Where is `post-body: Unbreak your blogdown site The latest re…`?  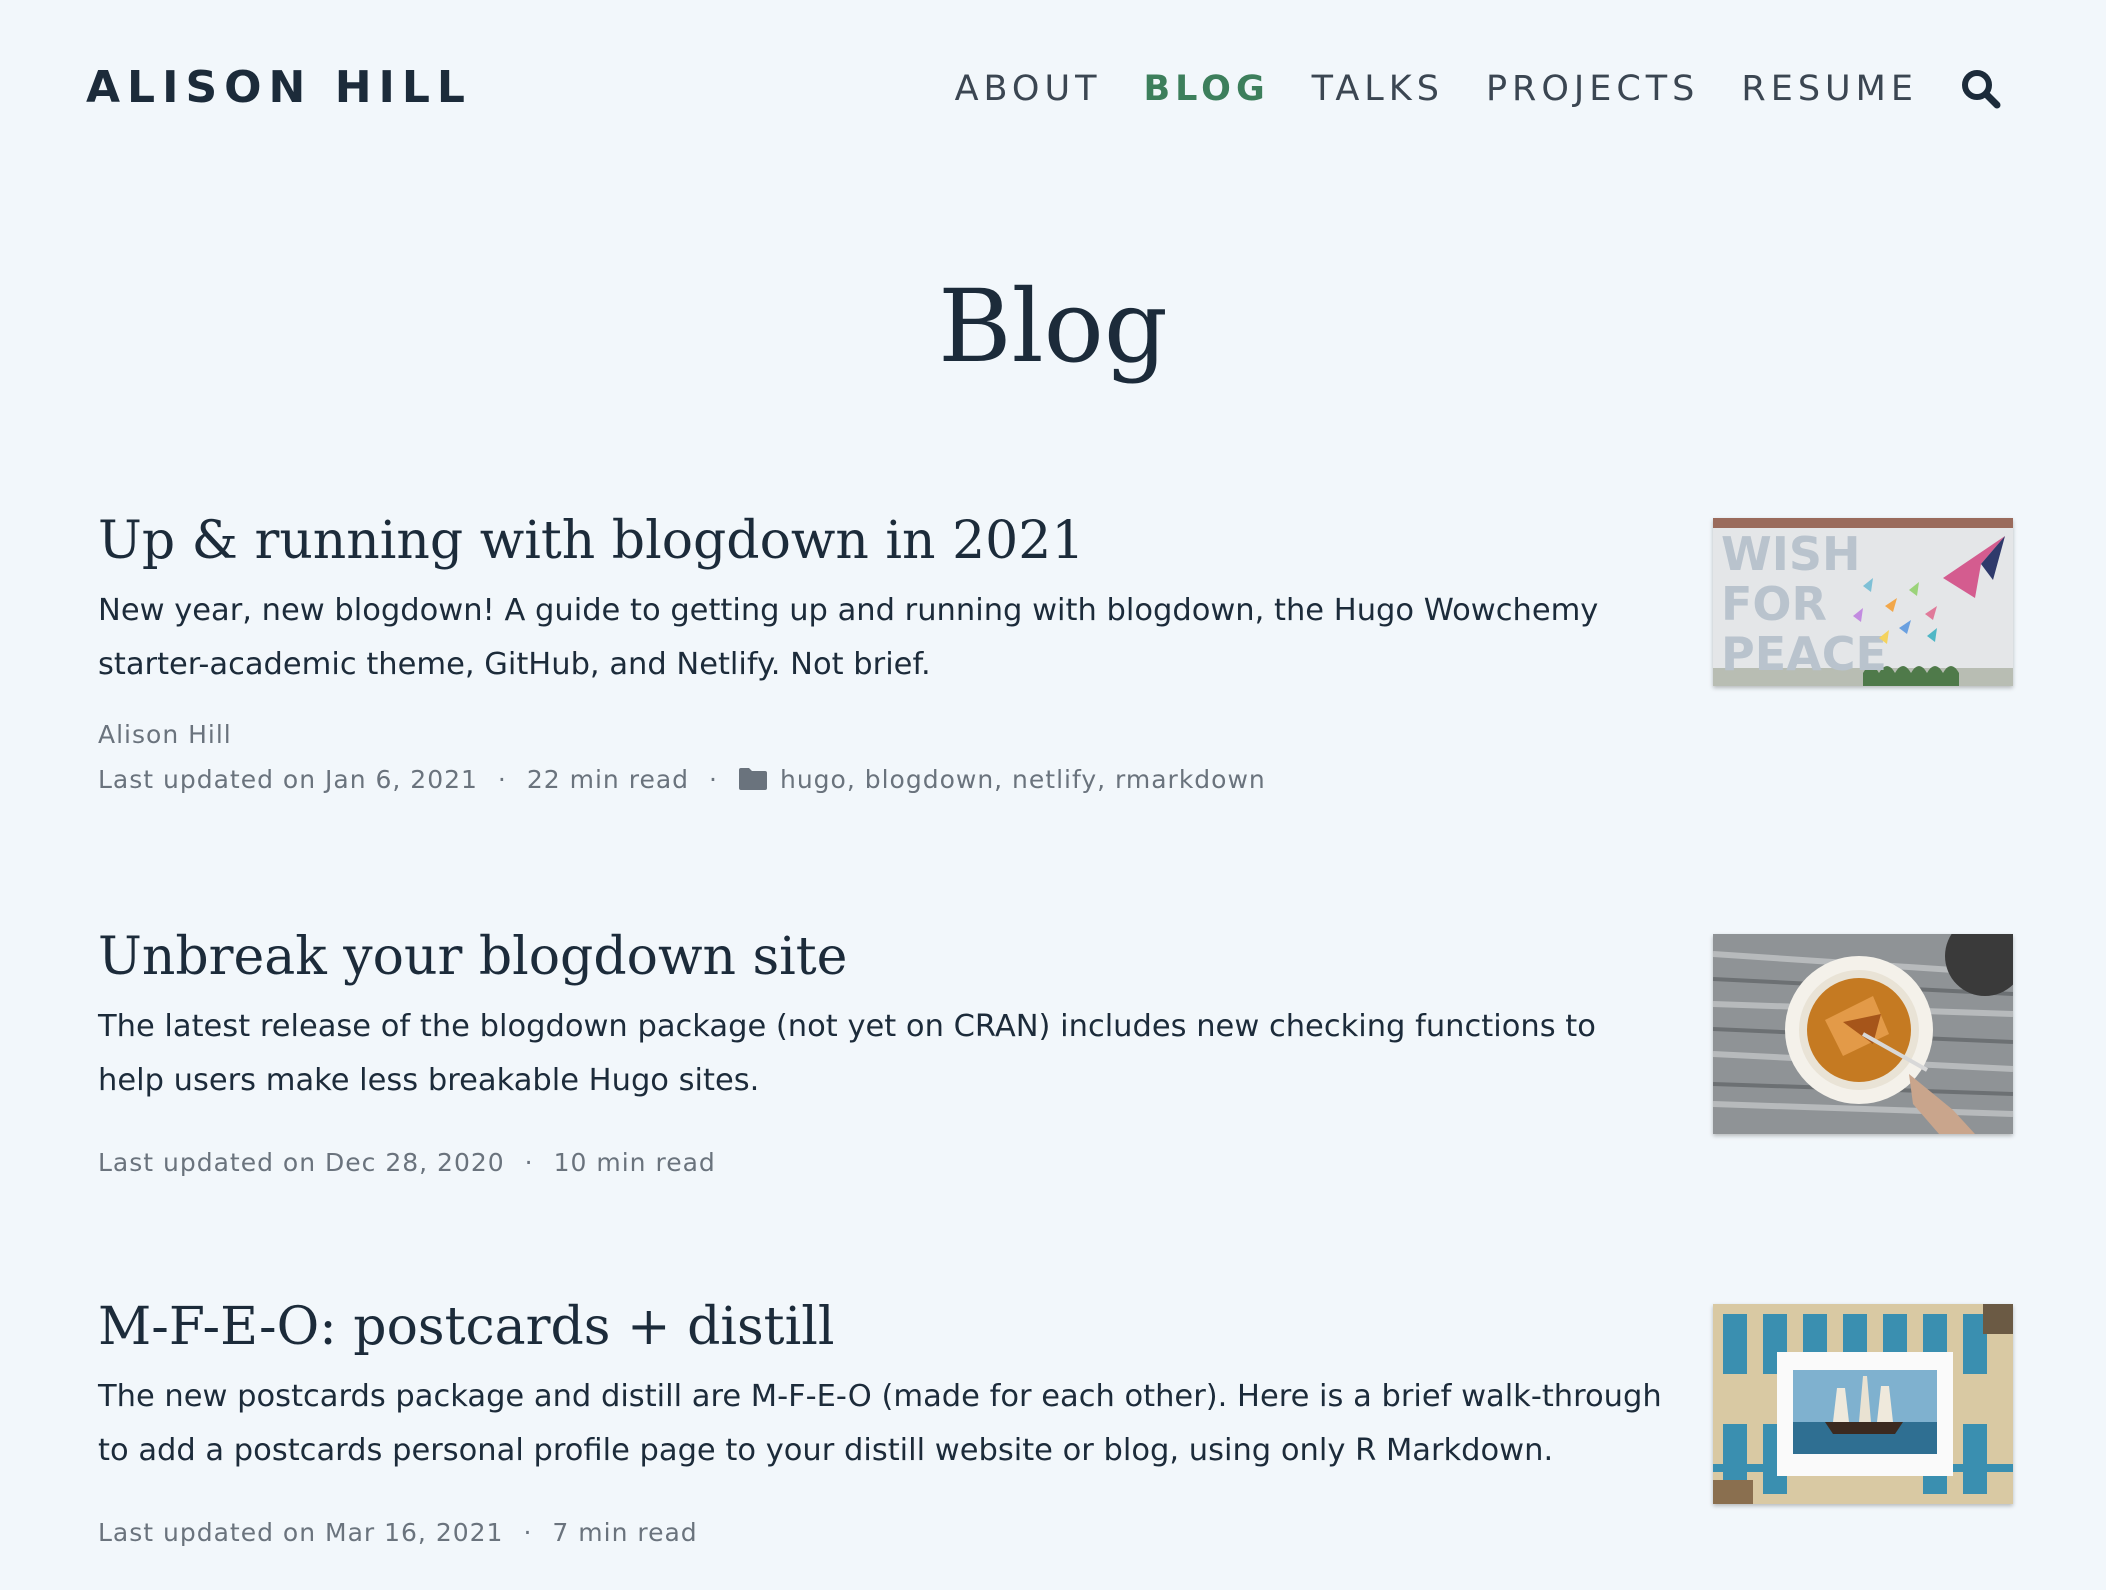 post-body: Unbreak your blogdown site The latest re… is located at coordinates (883, 1052).